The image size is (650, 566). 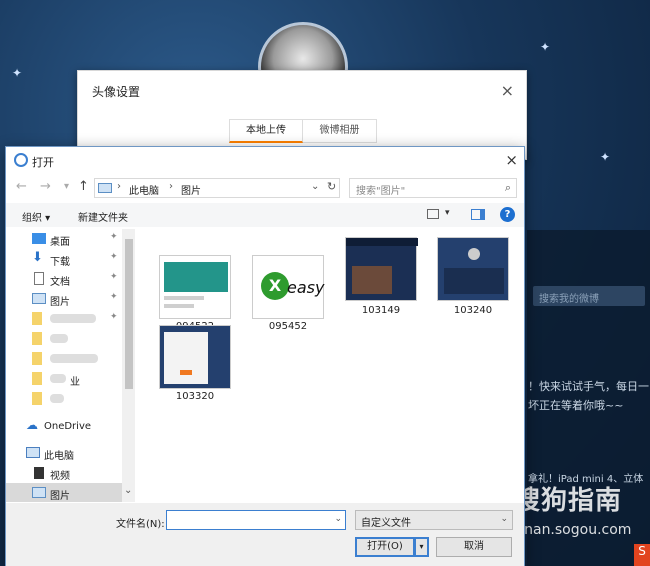 I want to click on sidebar-item-downloads: ⬇ 下载 ✦, so click(x=64, y=259).